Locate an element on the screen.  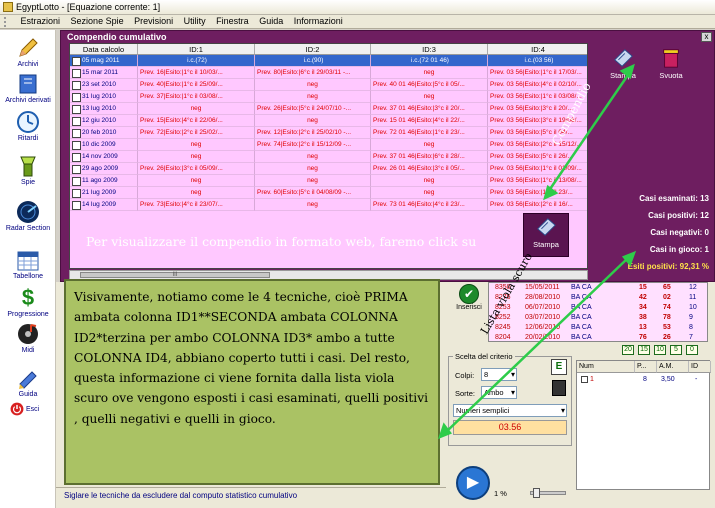
menu-informazioni: Informazioni is located at coordinates (318, 21).